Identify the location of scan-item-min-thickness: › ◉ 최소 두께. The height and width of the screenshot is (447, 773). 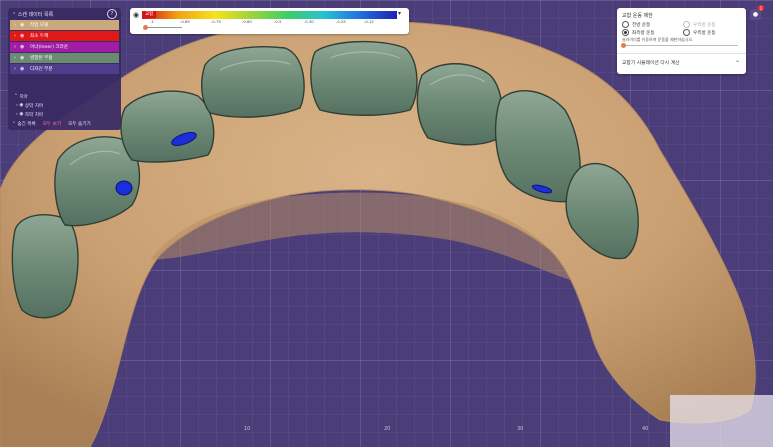
(64, 36).